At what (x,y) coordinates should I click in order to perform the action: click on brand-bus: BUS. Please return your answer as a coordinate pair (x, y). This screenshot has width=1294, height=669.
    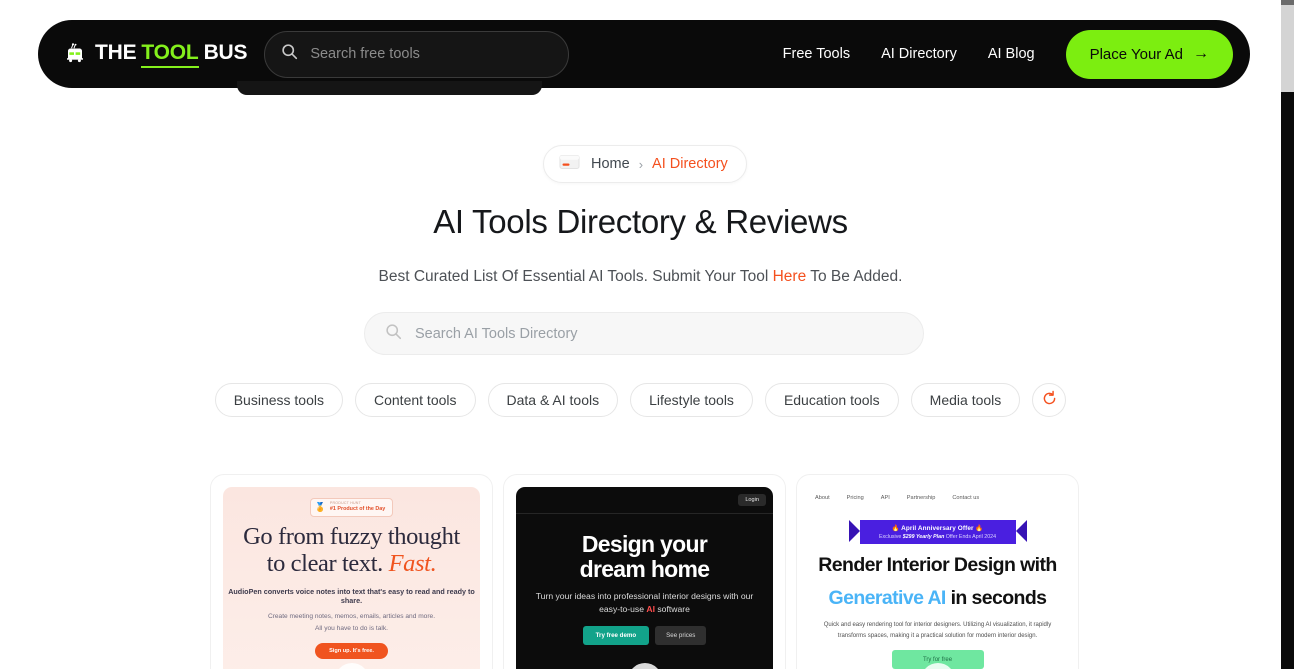
    Looking at the image, I should click on (225, 52).